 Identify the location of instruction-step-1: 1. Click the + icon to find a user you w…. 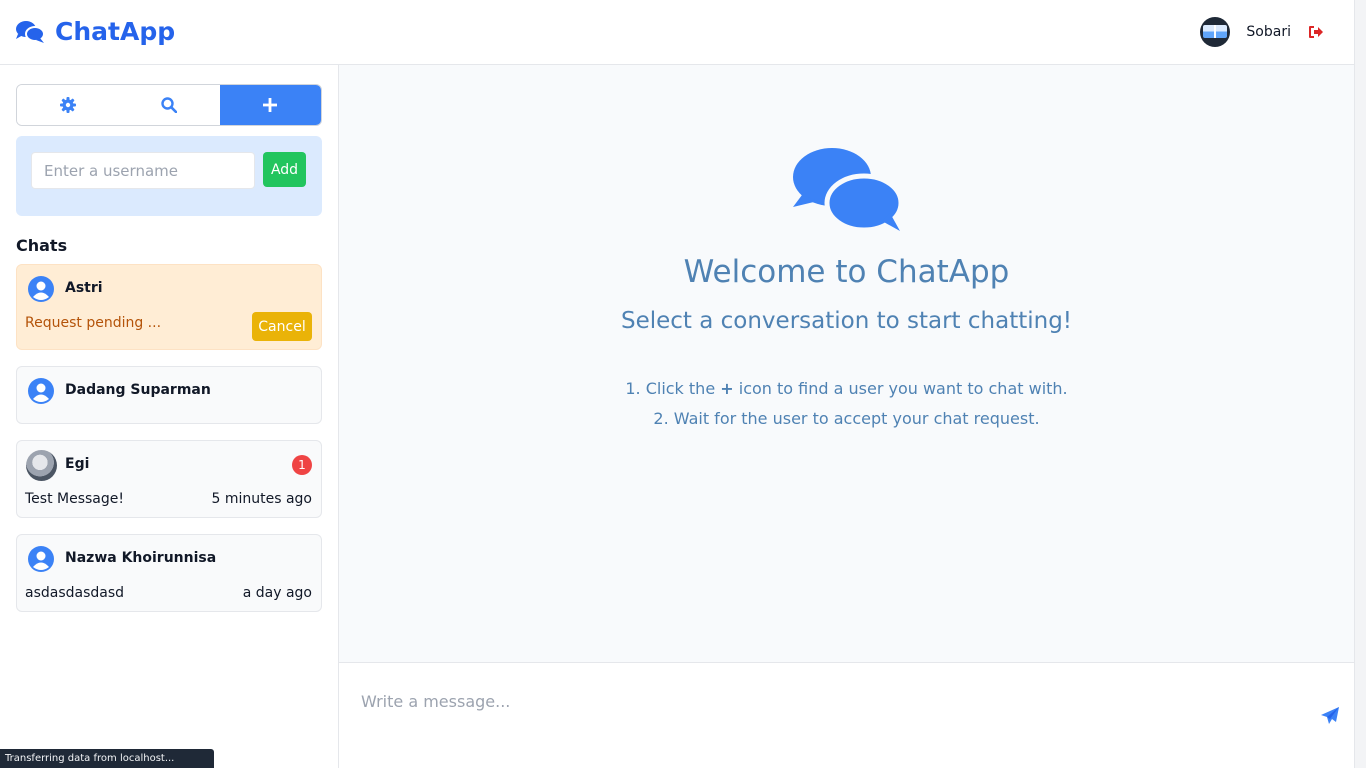
(846, 388).